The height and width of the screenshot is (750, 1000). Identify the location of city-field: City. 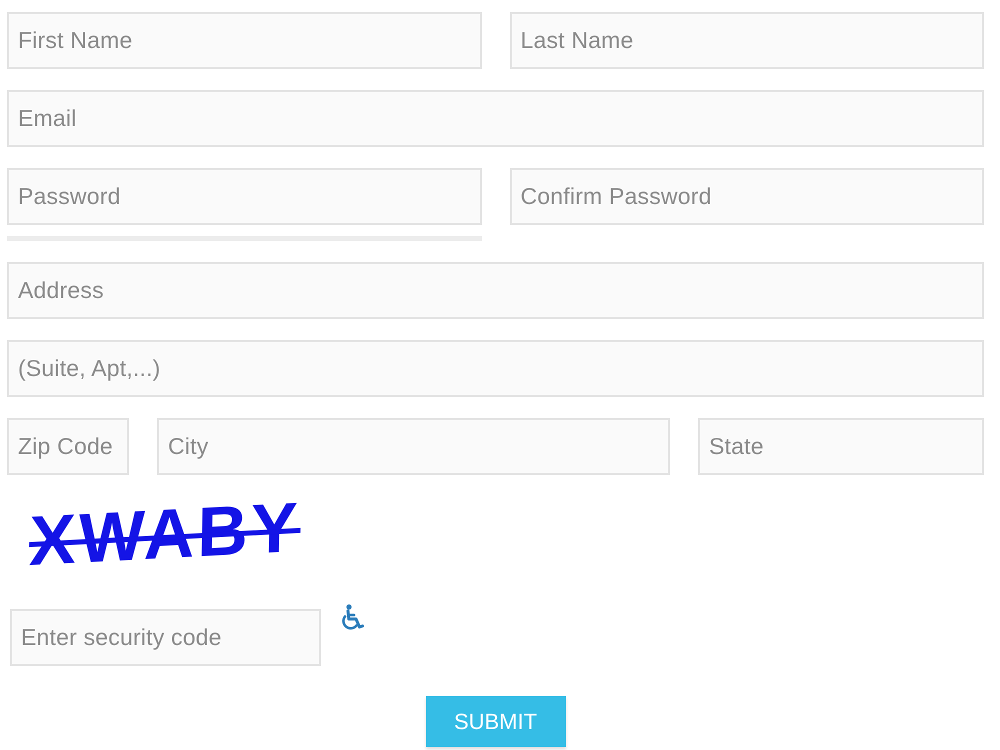
(413, 446).